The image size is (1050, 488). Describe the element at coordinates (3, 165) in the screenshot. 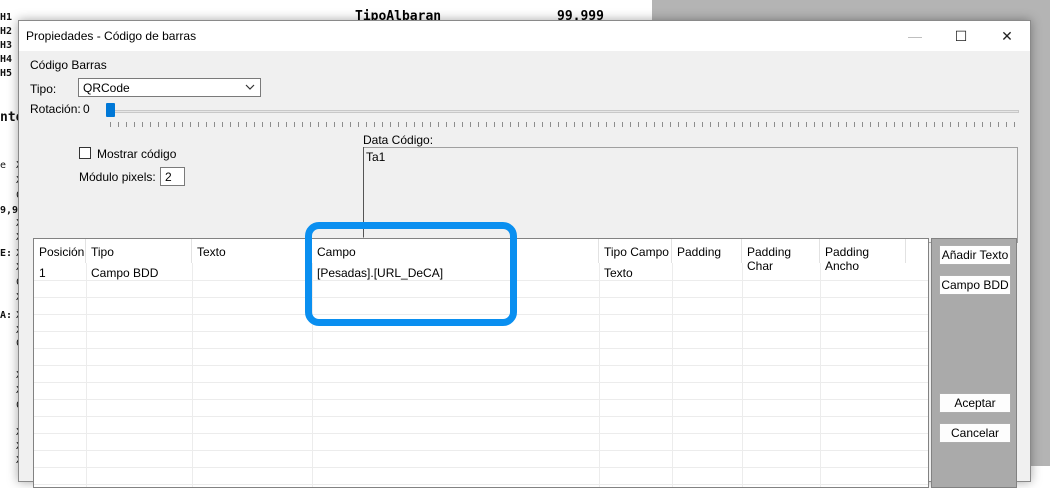

I see `bg-fragment: e` at that location.